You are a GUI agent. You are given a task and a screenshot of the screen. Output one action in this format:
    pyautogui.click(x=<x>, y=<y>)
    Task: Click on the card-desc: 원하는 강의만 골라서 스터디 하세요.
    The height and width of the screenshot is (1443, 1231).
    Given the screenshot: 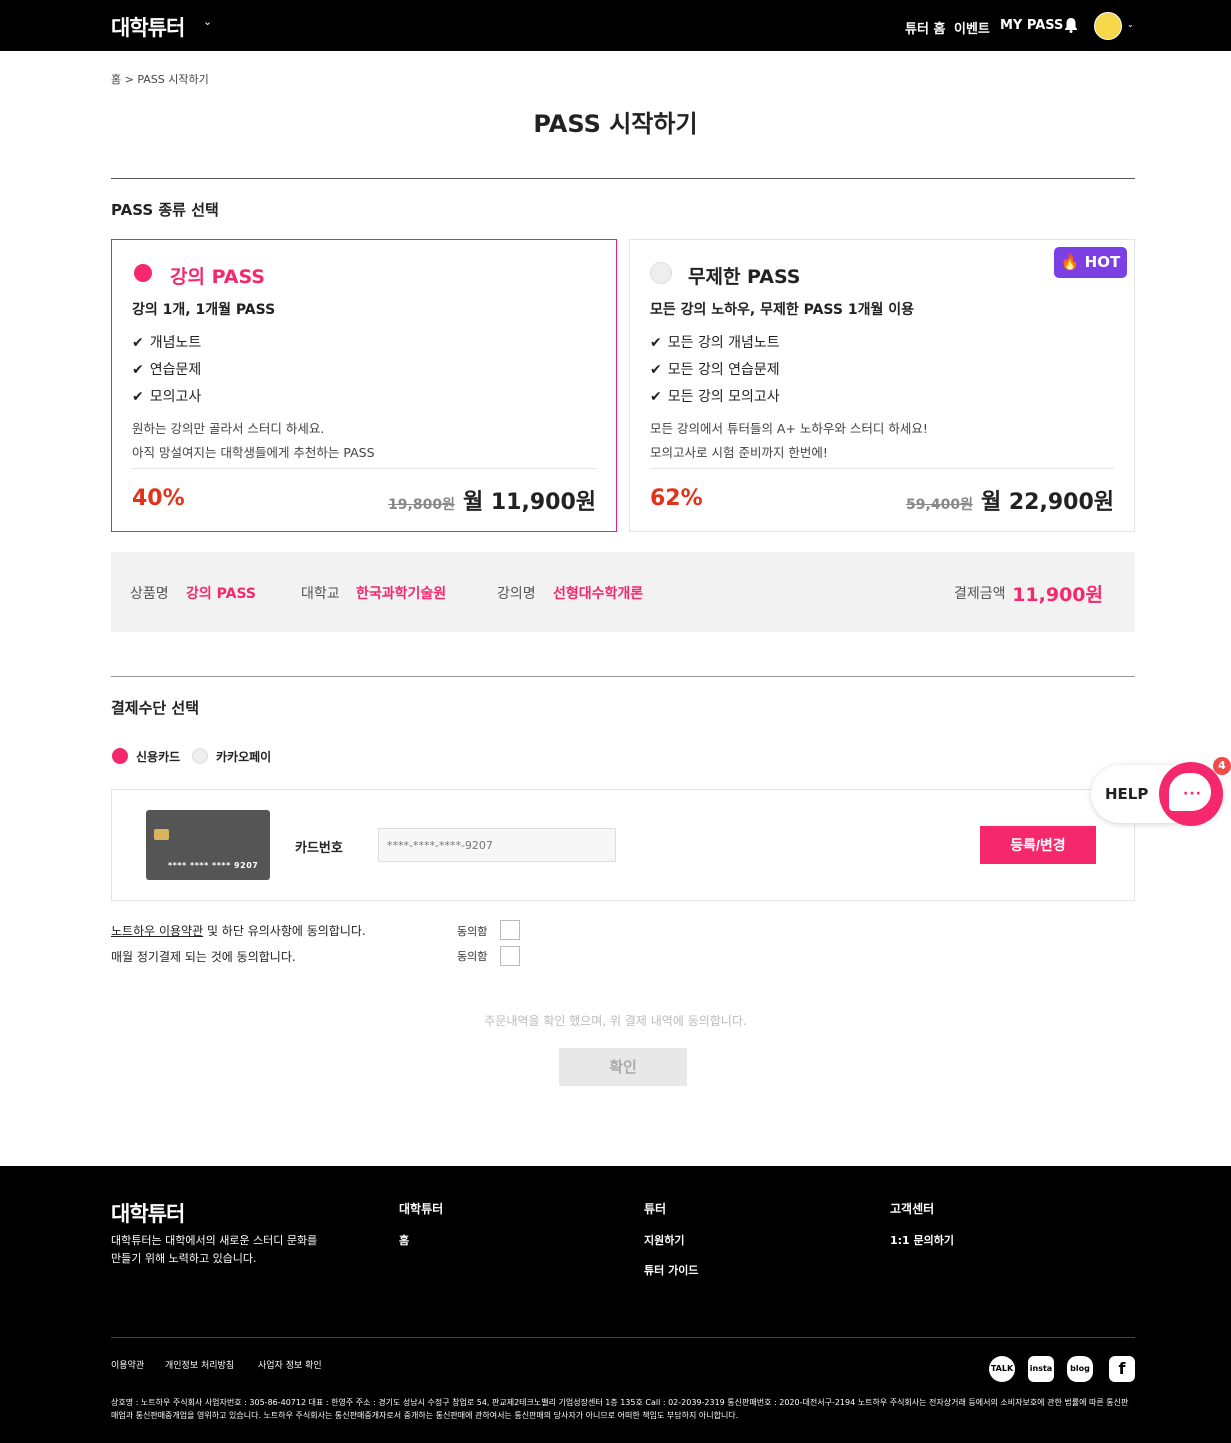 What is the action you would take?
    pyautogui.click(x=228, y=428)
    